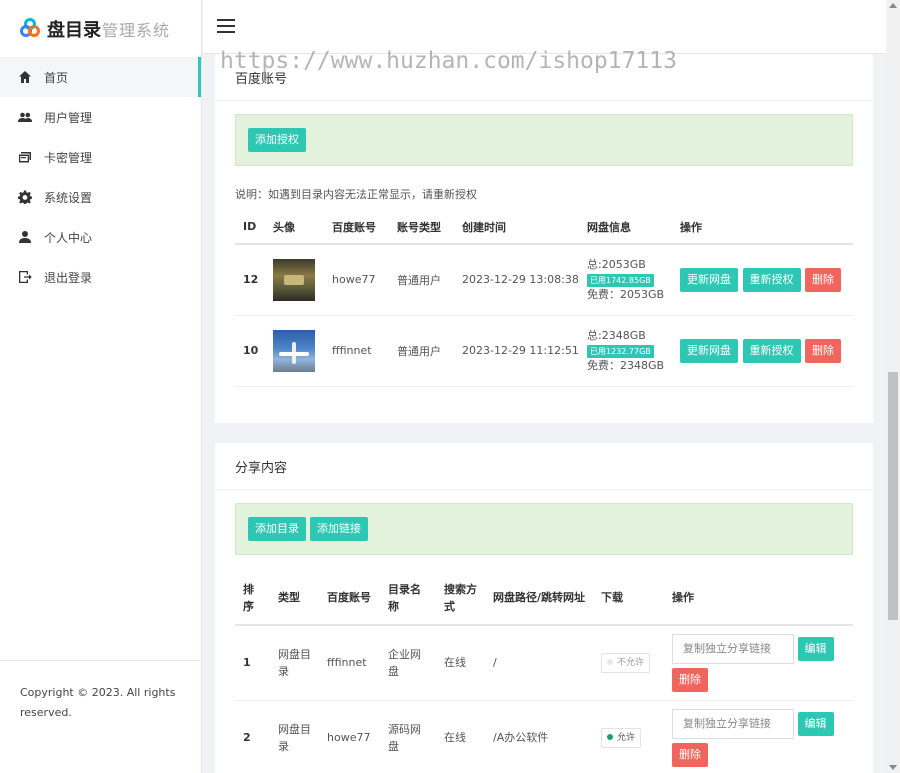 Image resolution: width=900 pixels, height=773 pixels. What do you see at coordinates (516, 280) in the screenshot?
I see `created-time: 2023-12-29 13:08:38` at bounding box center [516, 280].